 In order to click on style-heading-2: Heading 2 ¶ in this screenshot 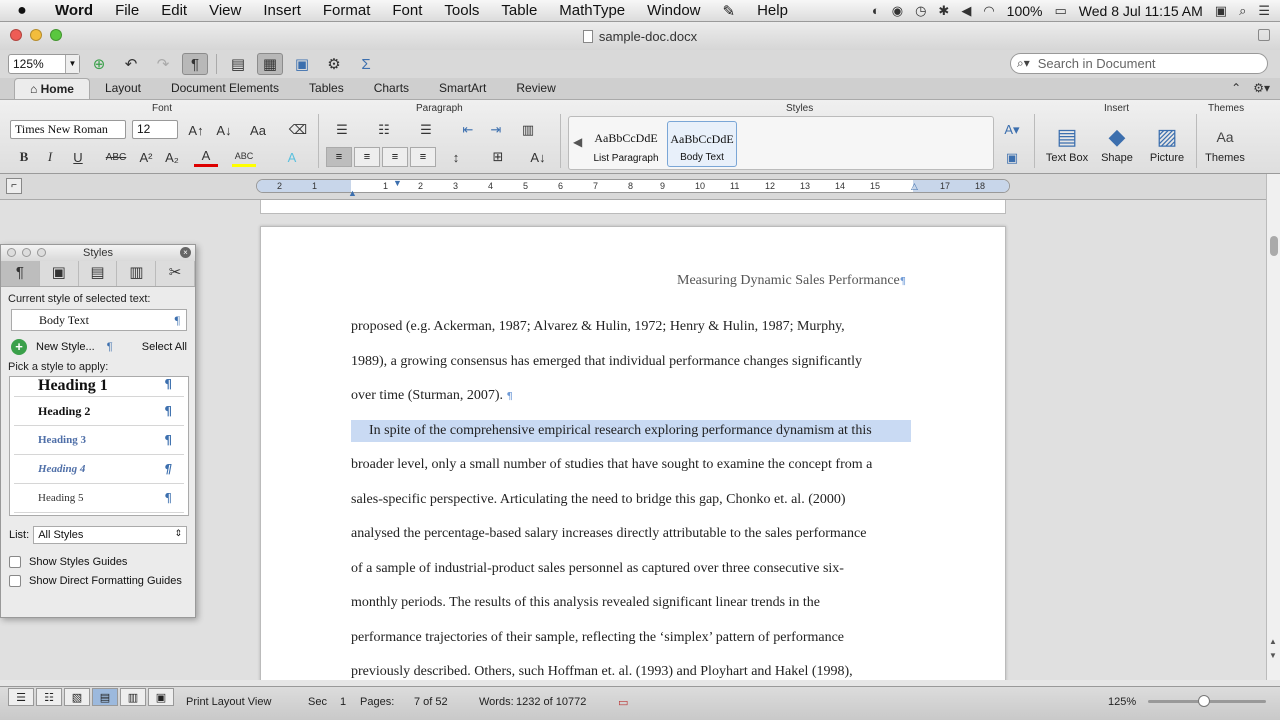, I will do `click(99, 411)`.